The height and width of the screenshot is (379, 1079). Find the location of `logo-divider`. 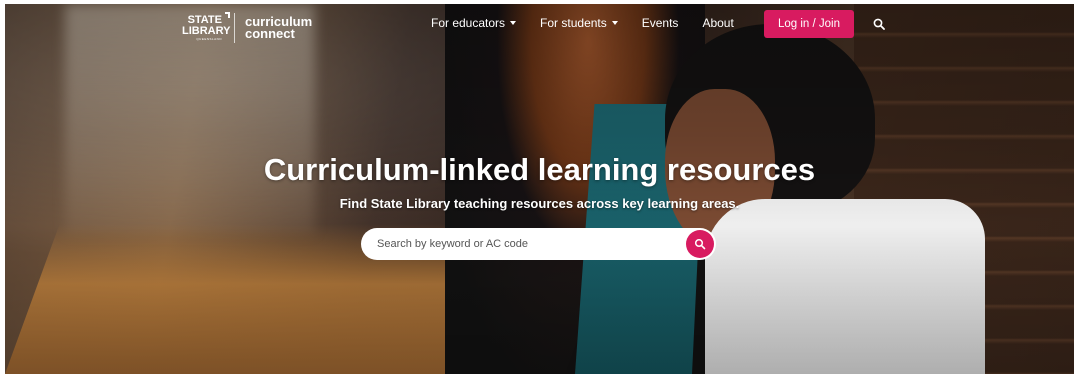

logo-divider is located at coordinates (234, 28).